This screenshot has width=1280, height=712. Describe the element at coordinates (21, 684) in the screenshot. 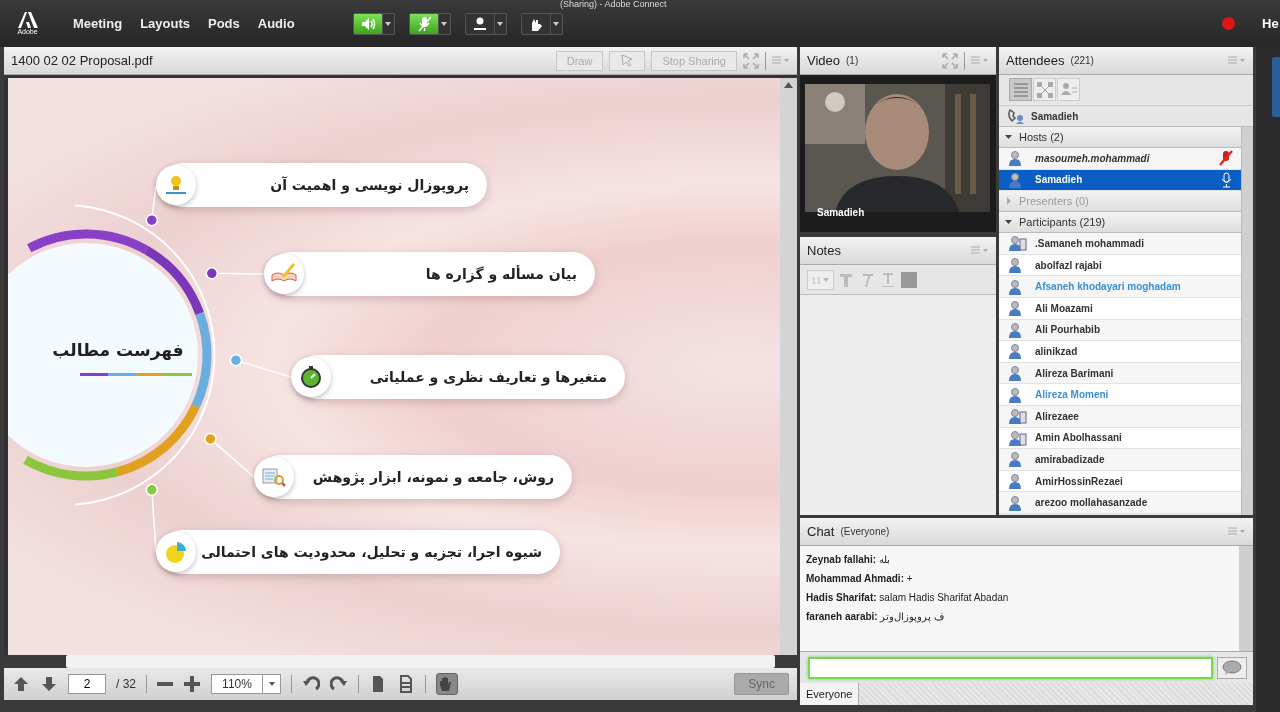

I see `previous-page-button` at that location.